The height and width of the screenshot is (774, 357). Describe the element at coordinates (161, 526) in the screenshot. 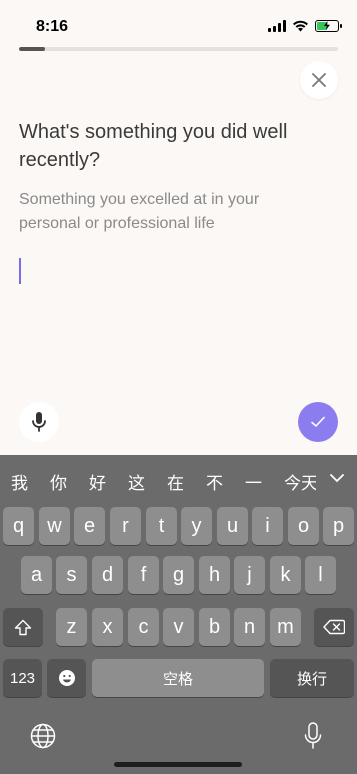

I see `key-t: t` at that location.